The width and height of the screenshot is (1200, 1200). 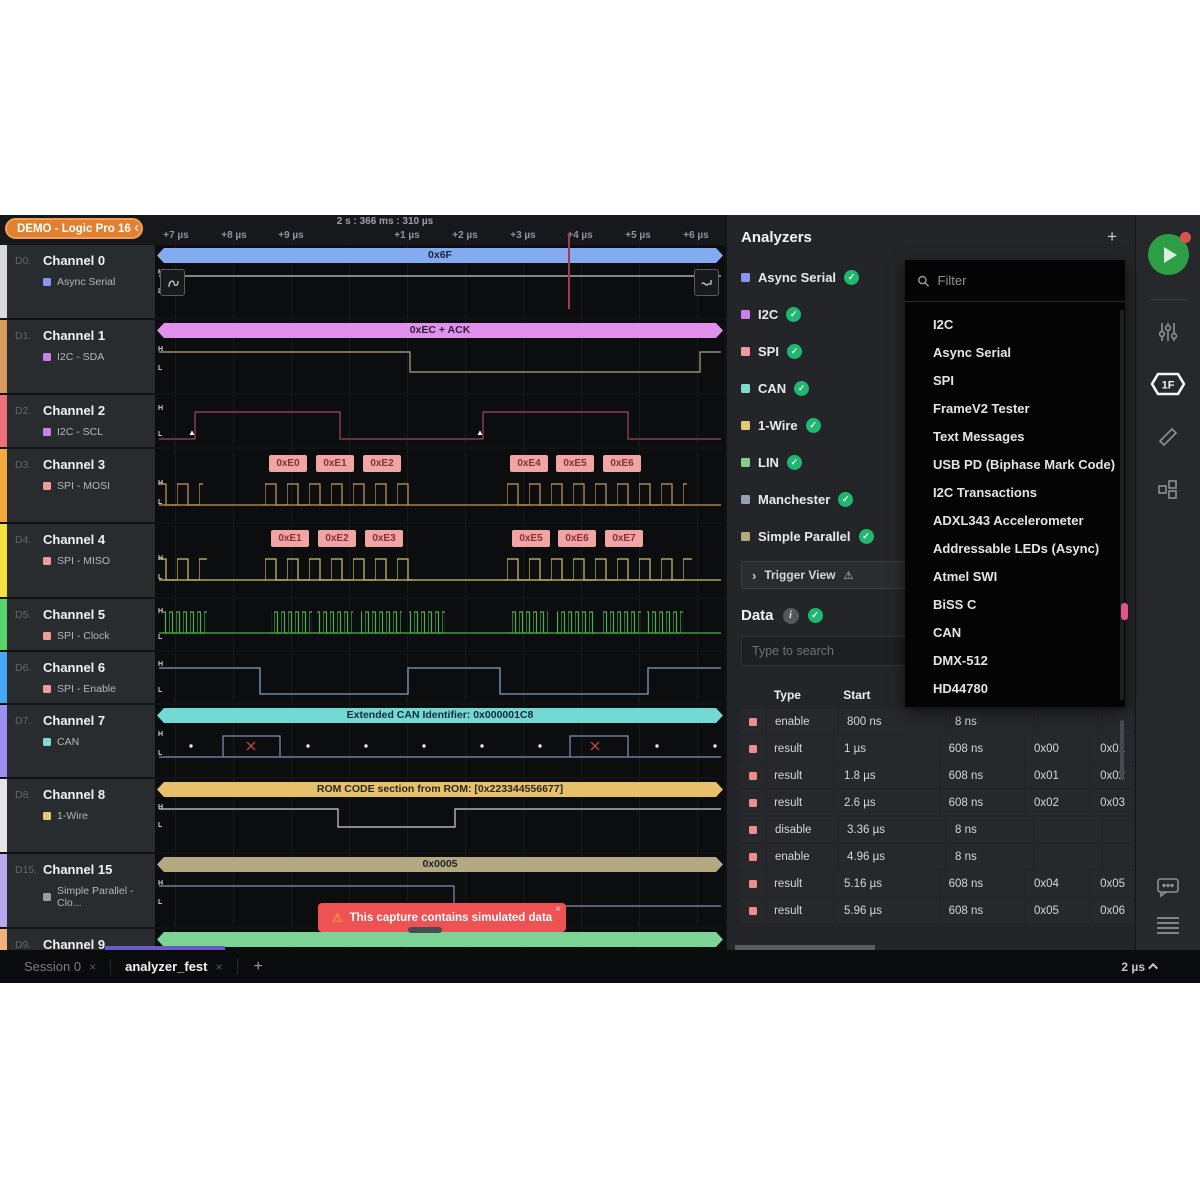 I want to click on table-horizontal-scrollbar, so click(x=805, y=947).